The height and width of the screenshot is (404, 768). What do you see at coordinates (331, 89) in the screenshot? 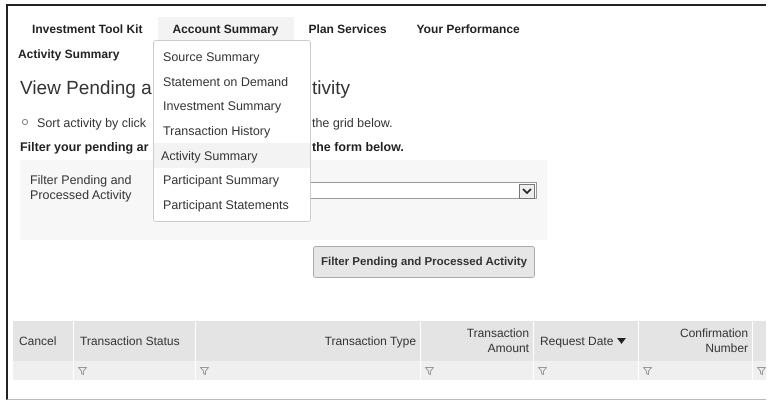
I see `page-title: tivity` at bounding box center [331, 89].